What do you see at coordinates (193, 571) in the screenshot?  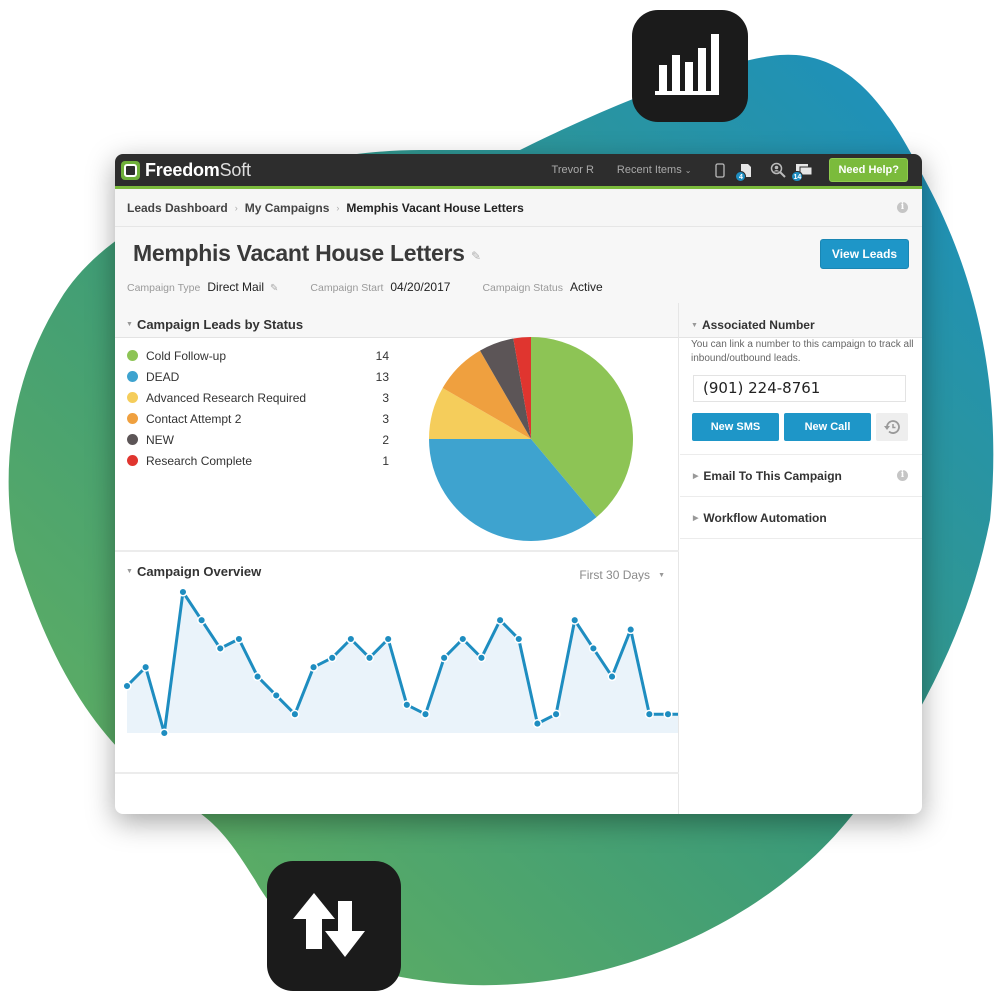 I see `campaign-overview-header: ▼ Campaign Overview` at bounding box center [193, 571].